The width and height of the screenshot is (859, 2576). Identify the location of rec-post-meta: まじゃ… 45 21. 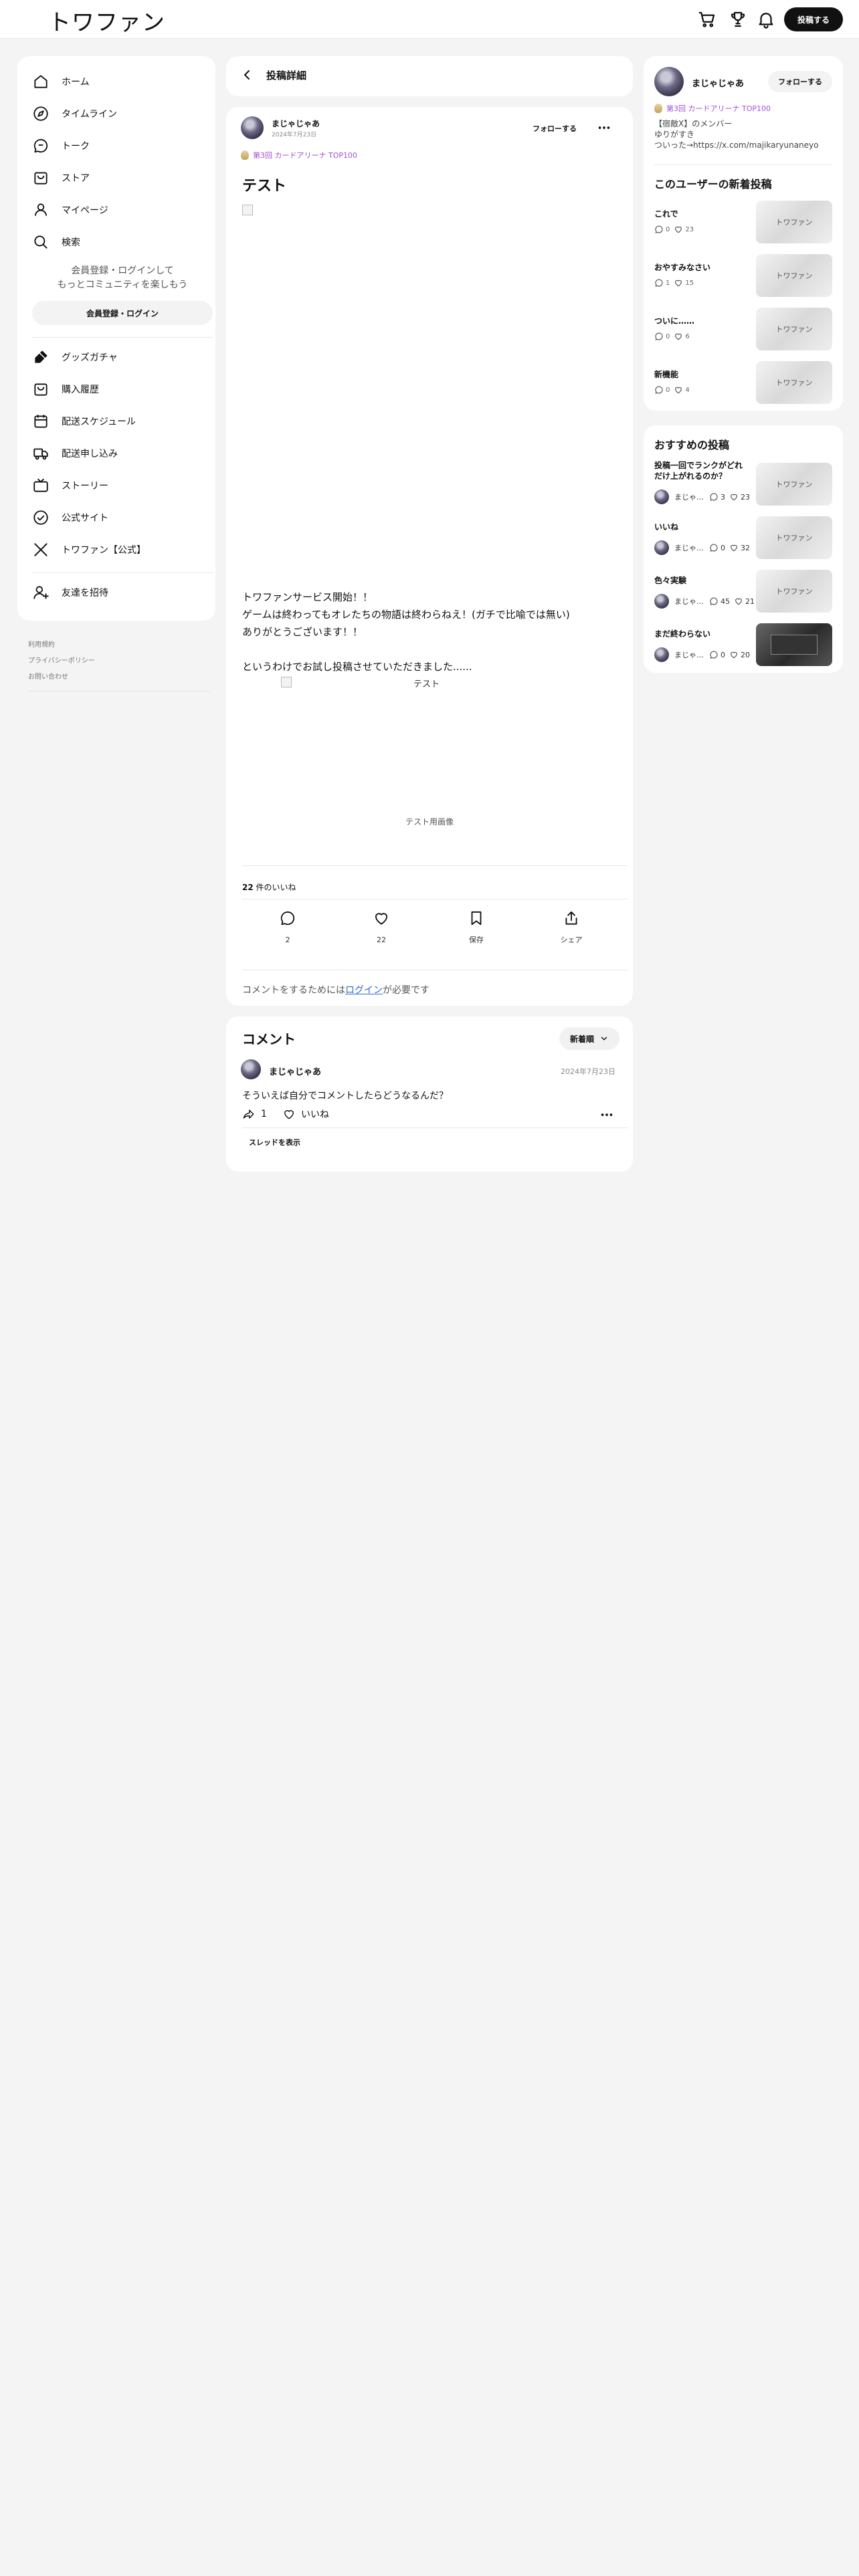
(704, 601).